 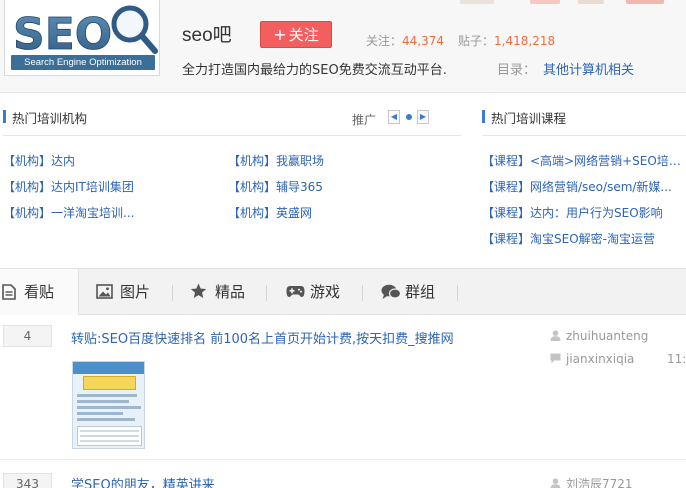 I want to click on gamepad-icon, so click(x=295, y=291).